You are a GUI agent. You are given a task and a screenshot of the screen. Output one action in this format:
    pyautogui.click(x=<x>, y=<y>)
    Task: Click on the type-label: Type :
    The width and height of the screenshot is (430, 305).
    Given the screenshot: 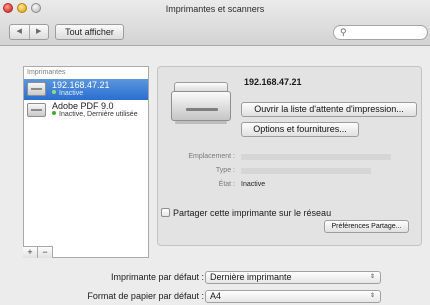 What is the action you would take?
    pyautogui.click(x=225, y=170)
    